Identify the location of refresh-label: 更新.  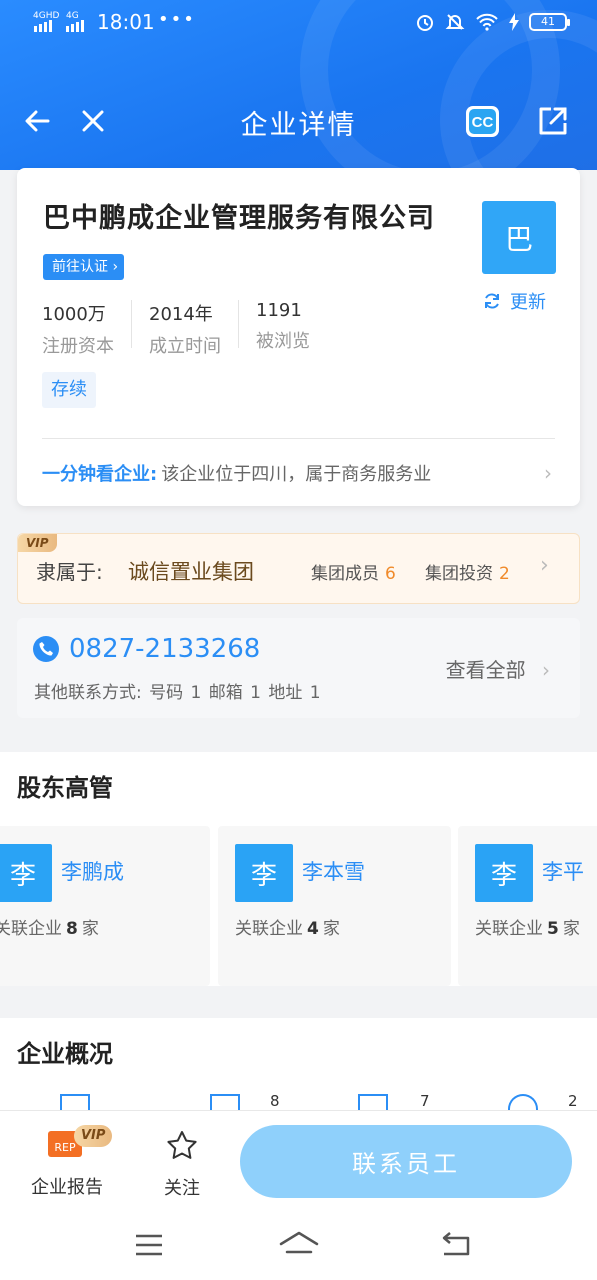
(528, 302).